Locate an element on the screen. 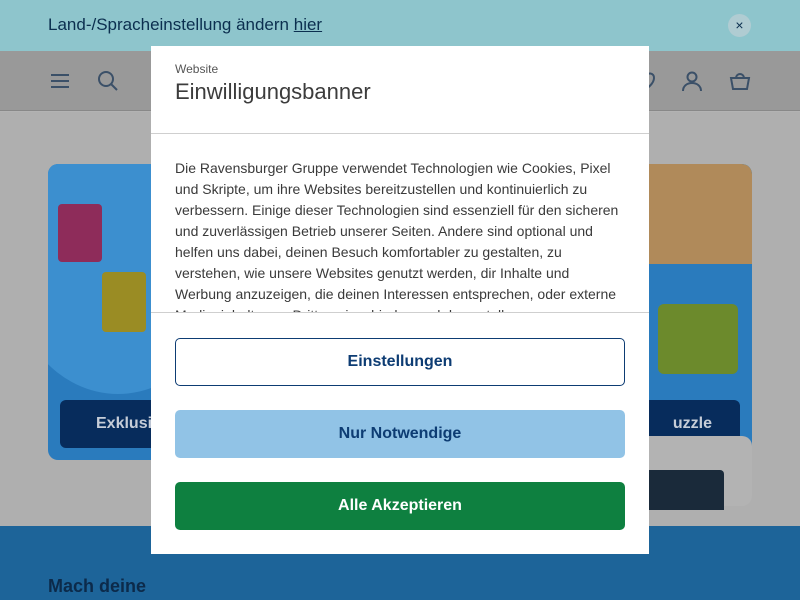 This screenshot has height=600, width=800. menu-icon is located at coordinates (60, 81).